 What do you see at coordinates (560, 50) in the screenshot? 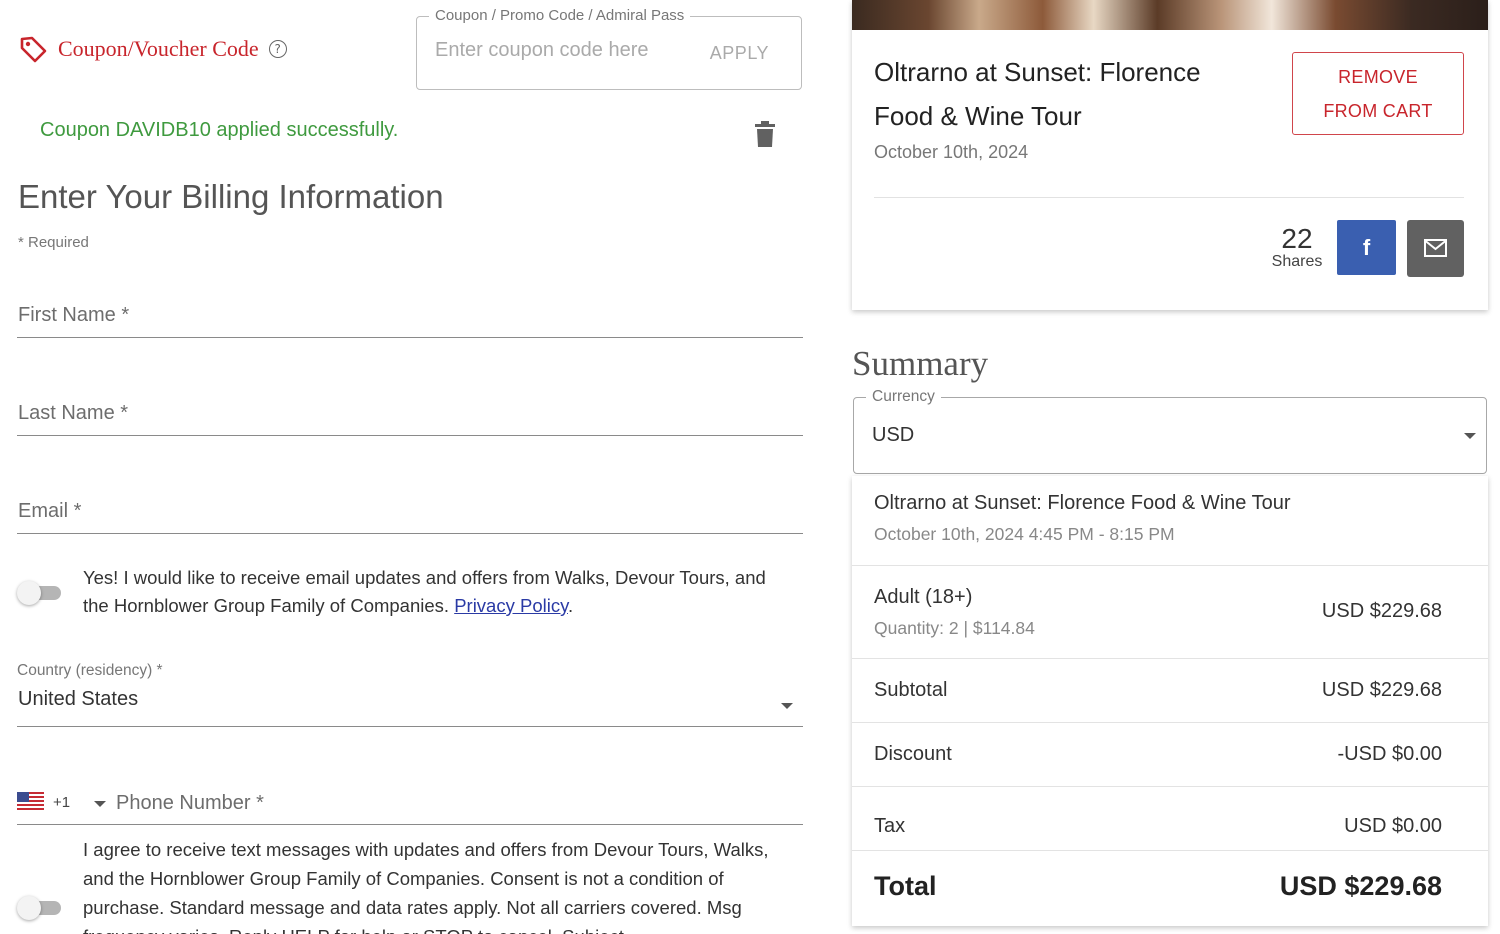
I see `coupon-input` at bounding box center [560, 50].